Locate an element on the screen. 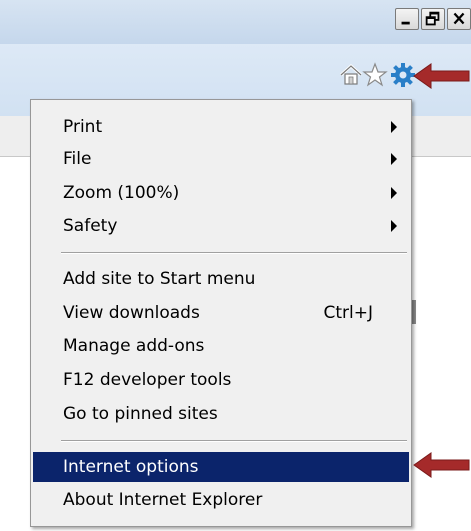  home-icon is located at coordinates (351, 75).